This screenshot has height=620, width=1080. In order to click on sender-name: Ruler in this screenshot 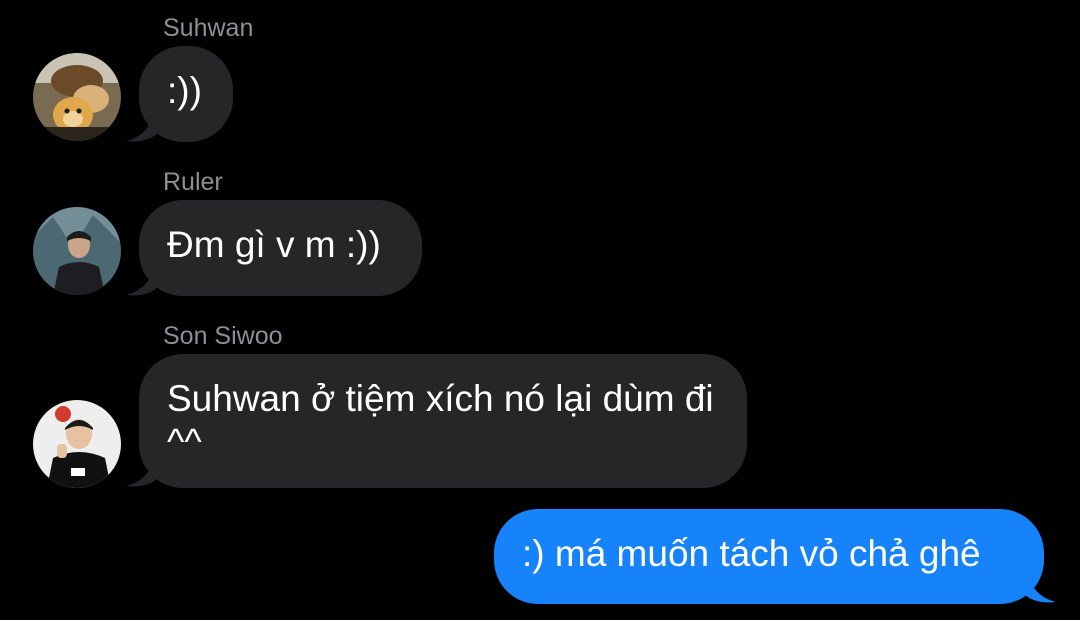, I will do `click(193, 182)`.